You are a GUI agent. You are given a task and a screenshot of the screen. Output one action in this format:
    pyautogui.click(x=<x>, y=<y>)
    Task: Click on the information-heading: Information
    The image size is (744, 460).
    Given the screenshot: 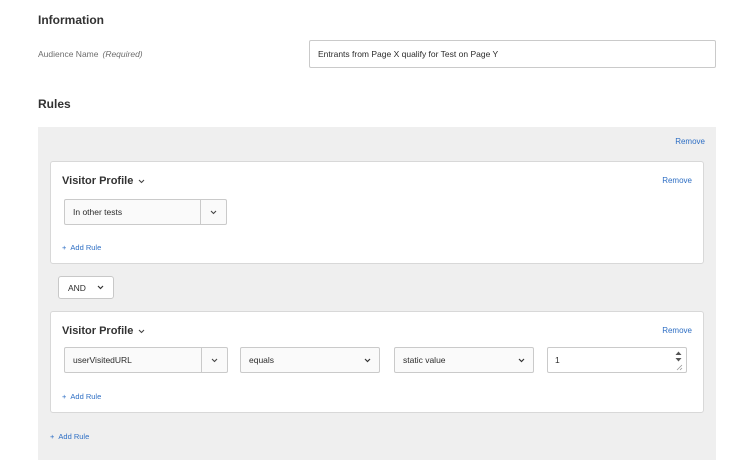 What is the action you would take?
    pyautogui.click(x=71, y=20)
    